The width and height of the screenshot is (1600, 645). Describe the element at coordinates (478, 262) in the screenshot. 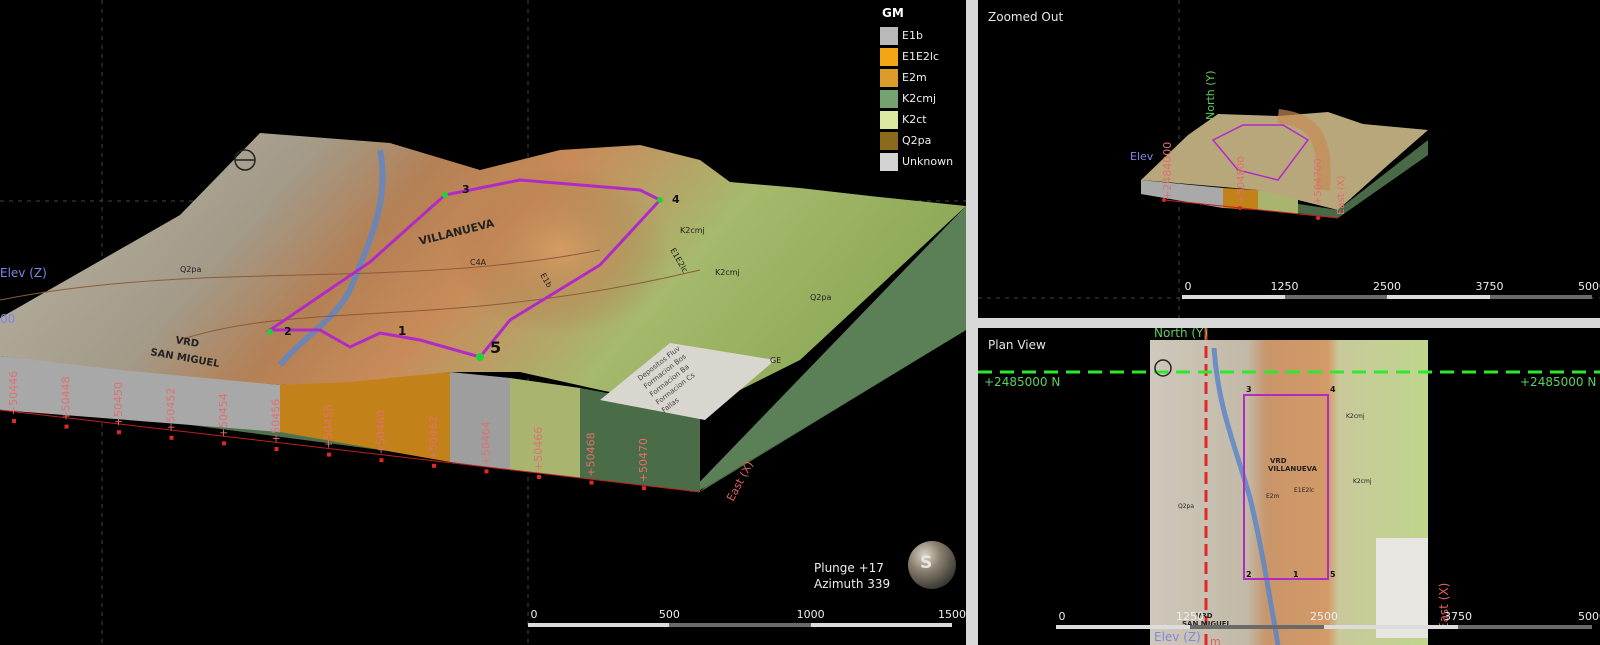

I see `map-label: C4A` at that location.